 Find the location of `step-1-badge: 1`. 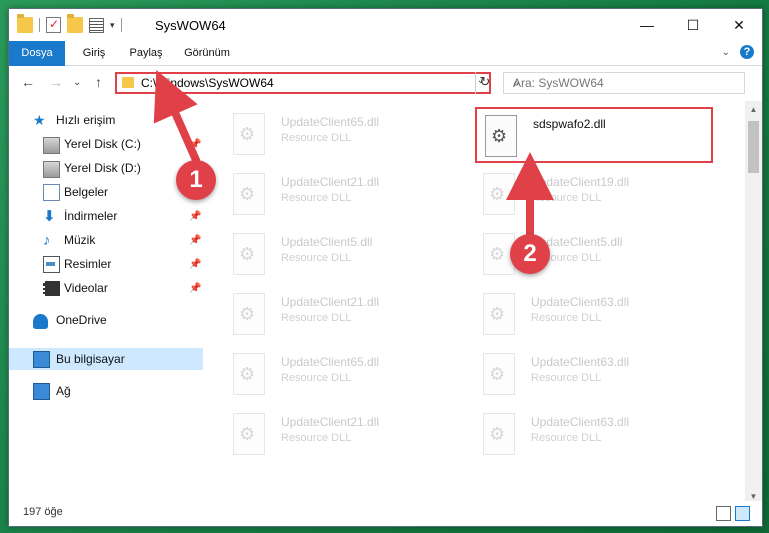

step-1-badge: 1 is located at coordinates (196, 180).